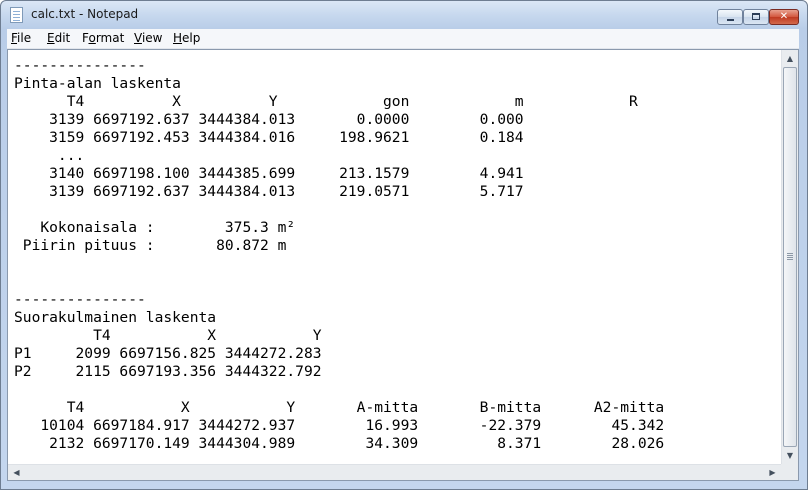 This screenshot has height=490, width=808. I want to click on menu-view: View, so click(148, 38).